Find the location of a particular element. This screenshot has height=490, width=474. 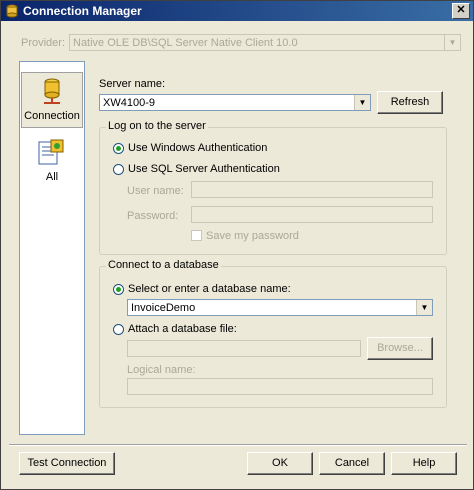

test-connection-button: Test Connection is located at coordinates (67, 463).